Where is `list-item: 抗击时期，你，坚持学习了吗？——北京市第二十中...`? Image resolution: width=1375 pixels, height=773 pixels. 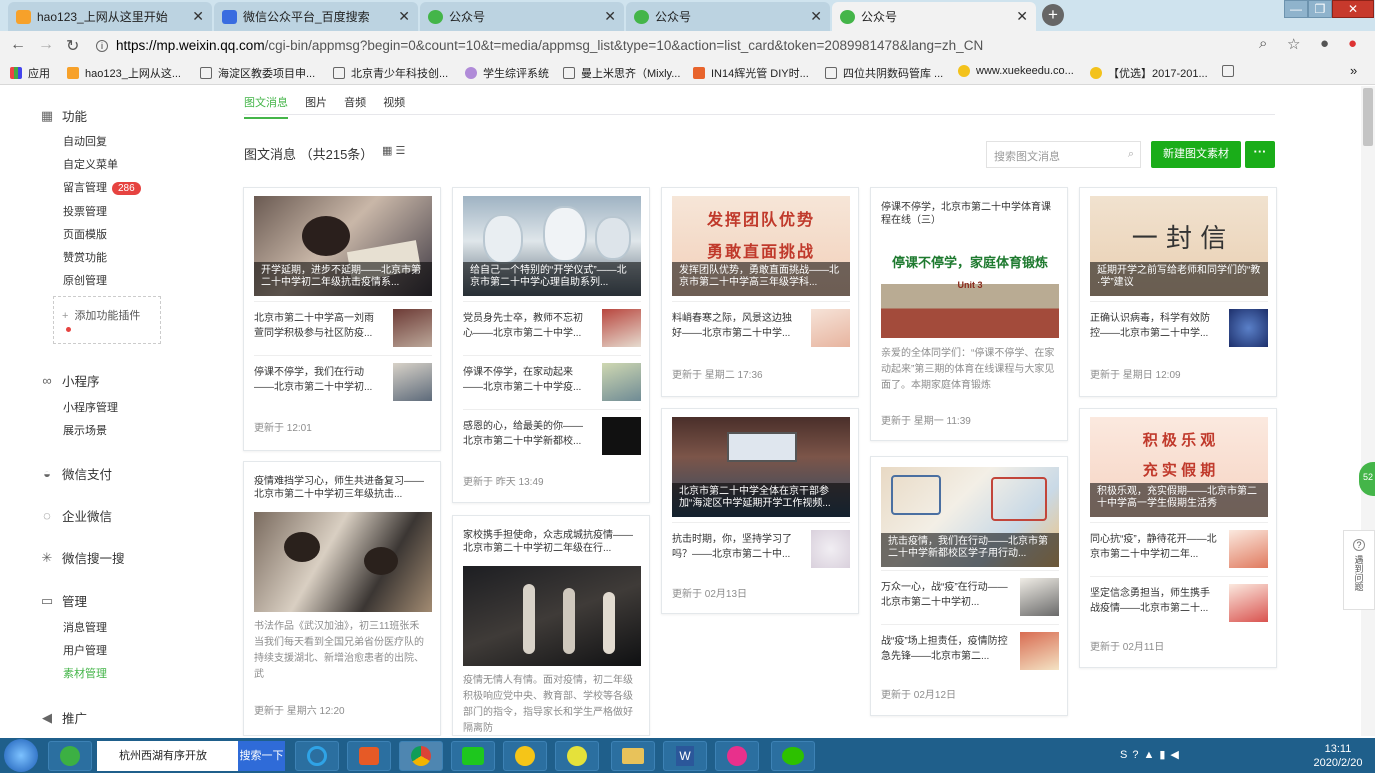
list-item: 抗击时期，你，坚持学习了吗？——北京市第二十中... is located at coordinates (761, 549).